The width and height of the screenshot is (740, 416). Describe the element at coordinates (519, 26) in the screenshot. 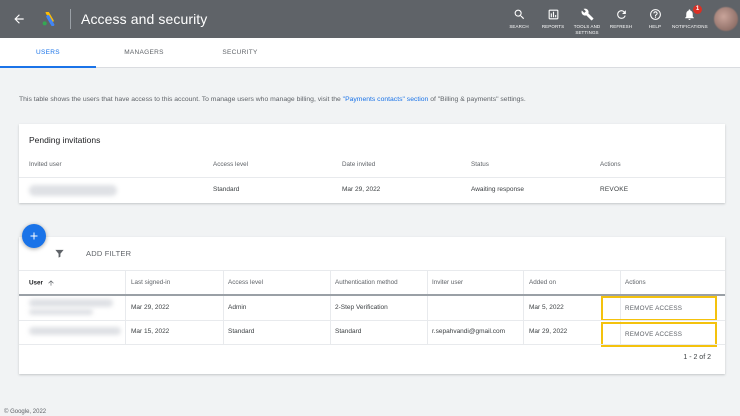

I see `search-label: SEARCH` at that location.